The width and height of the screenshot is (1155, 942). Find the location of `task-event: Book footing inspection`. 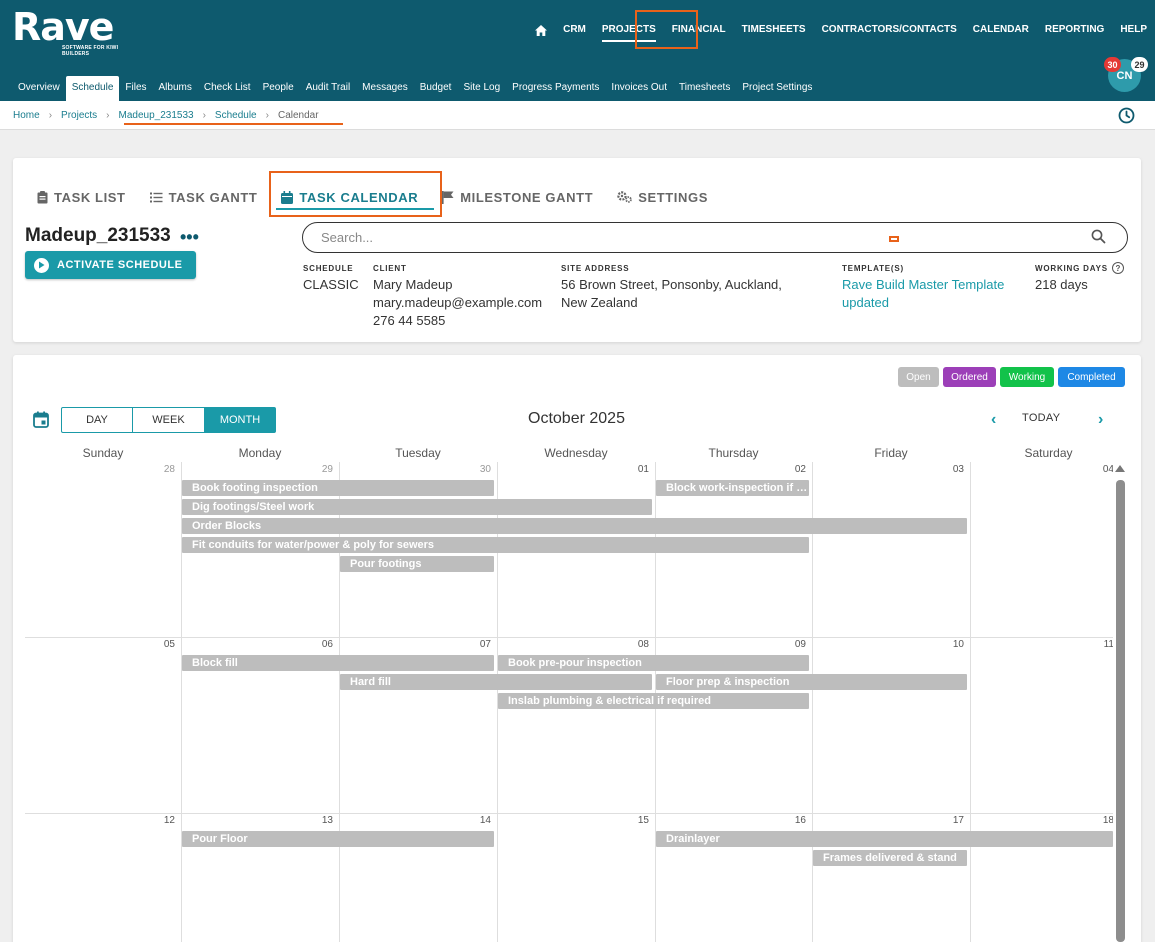

task-event: Book footing inspection is located at coordinates (338, 488).